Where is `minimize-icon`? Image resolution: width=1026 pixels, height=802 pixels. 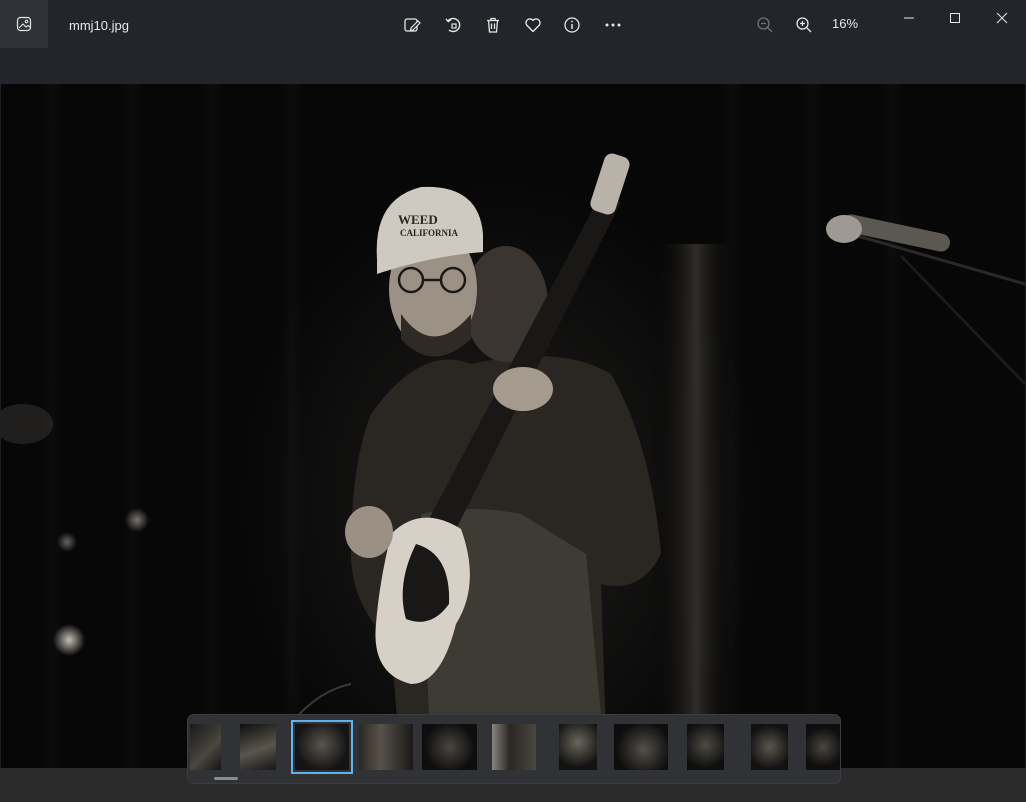 minimize-icon is located at coordinates (909, 18).